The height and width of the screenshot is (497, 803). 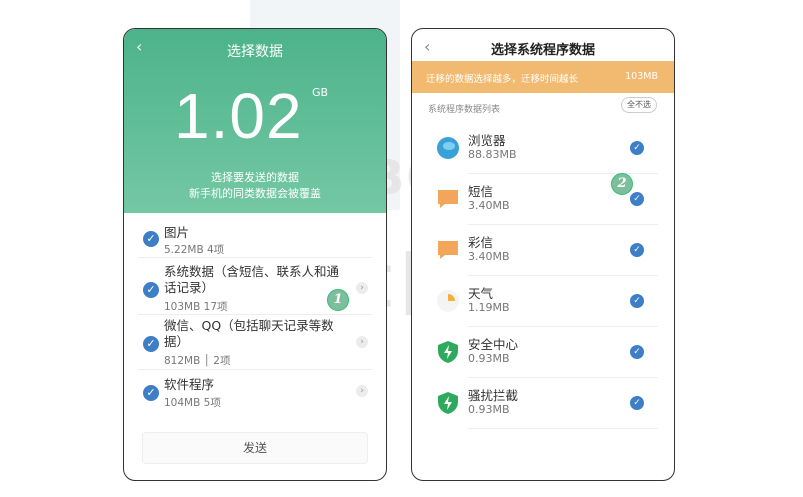 What do you see at coordinates (641, 76) in the screenshot?
I see `selected-size: 103MB` at bounding box center [641, 76].